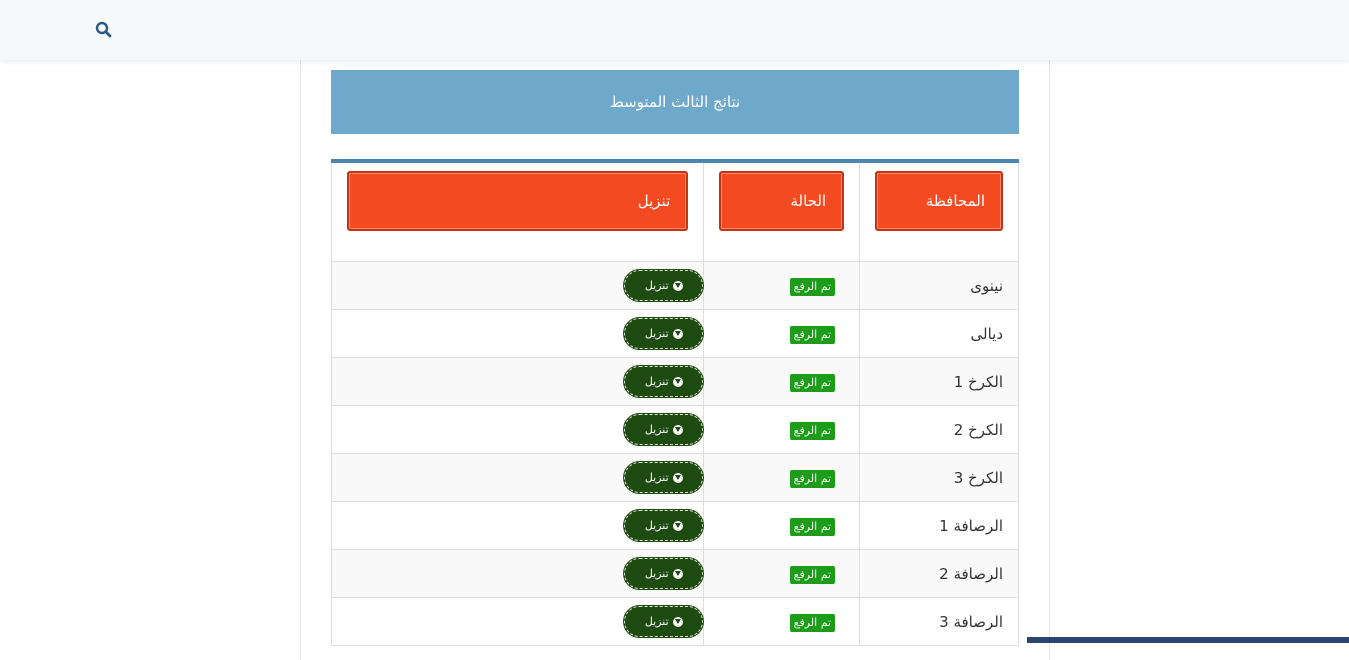 The width and height of the screenshot is (1349, 660). I want to click on governorate-cell: الرصافة 3, so click(939, 621).